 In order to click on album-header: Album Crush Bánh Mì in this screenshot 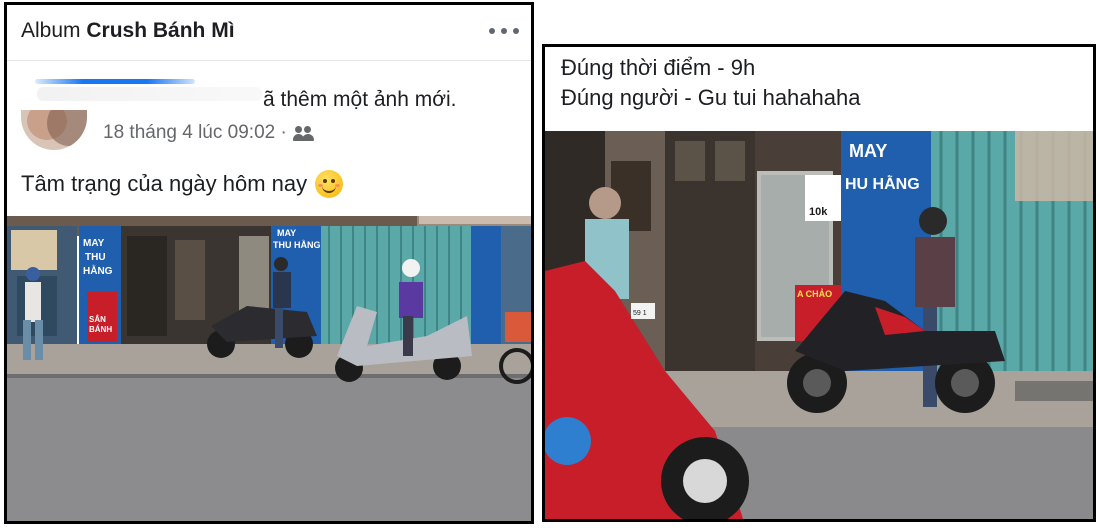, I will do `click(269, 33)`.